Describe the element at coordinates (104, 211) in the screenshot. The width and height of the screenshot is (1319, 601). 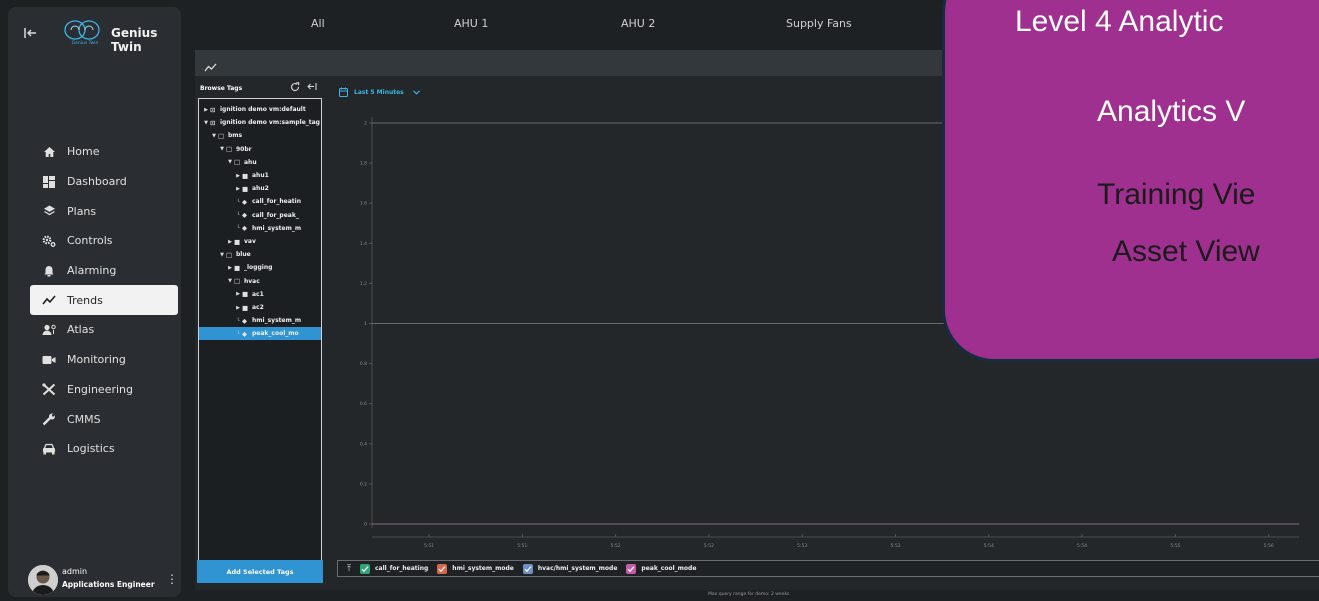
I see `sidebar-item-plans: Plans` at that location.